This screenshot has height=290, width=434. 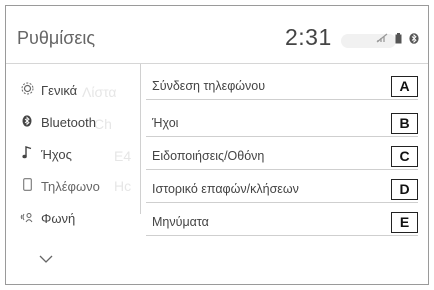 I want to click on sidebar-item-label: Ήχος, so click(x=56, y=154).